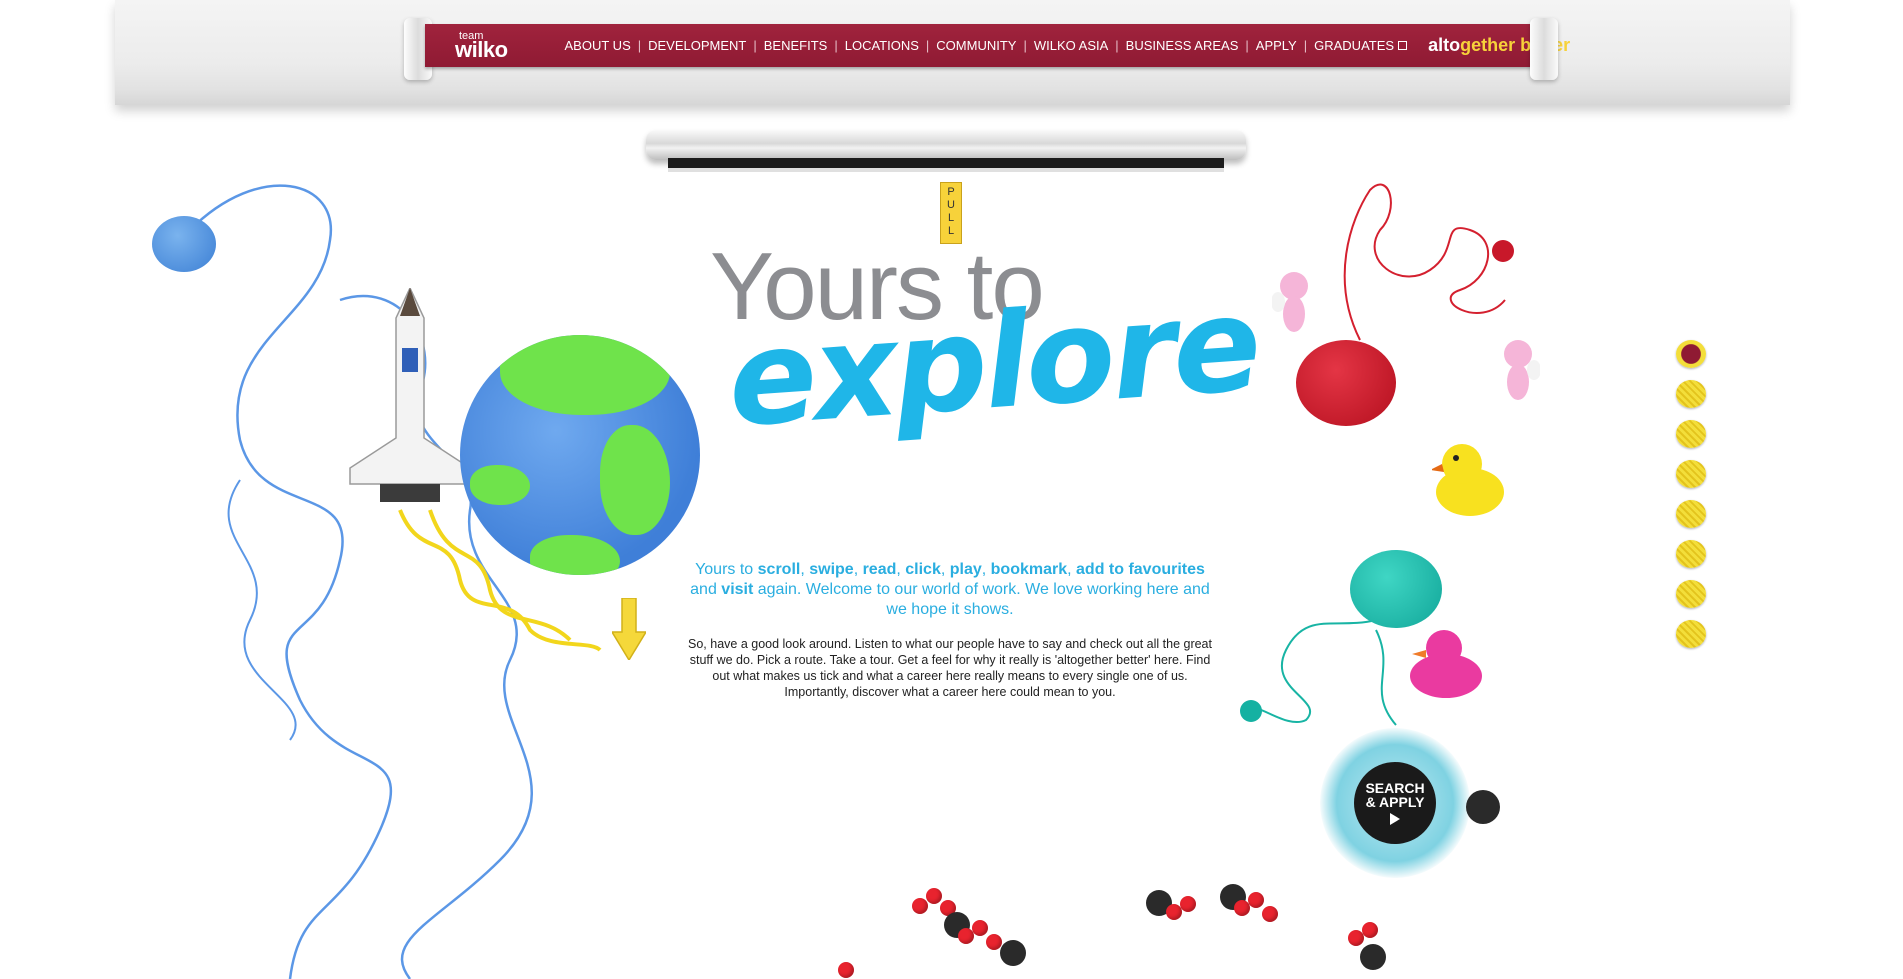 This screenshot has height=979, width=1903. What do you see at coordinates (1276, 45) in the screenshot?
I see `nav-apply: APPLY` at bounding box center [1276, 45].